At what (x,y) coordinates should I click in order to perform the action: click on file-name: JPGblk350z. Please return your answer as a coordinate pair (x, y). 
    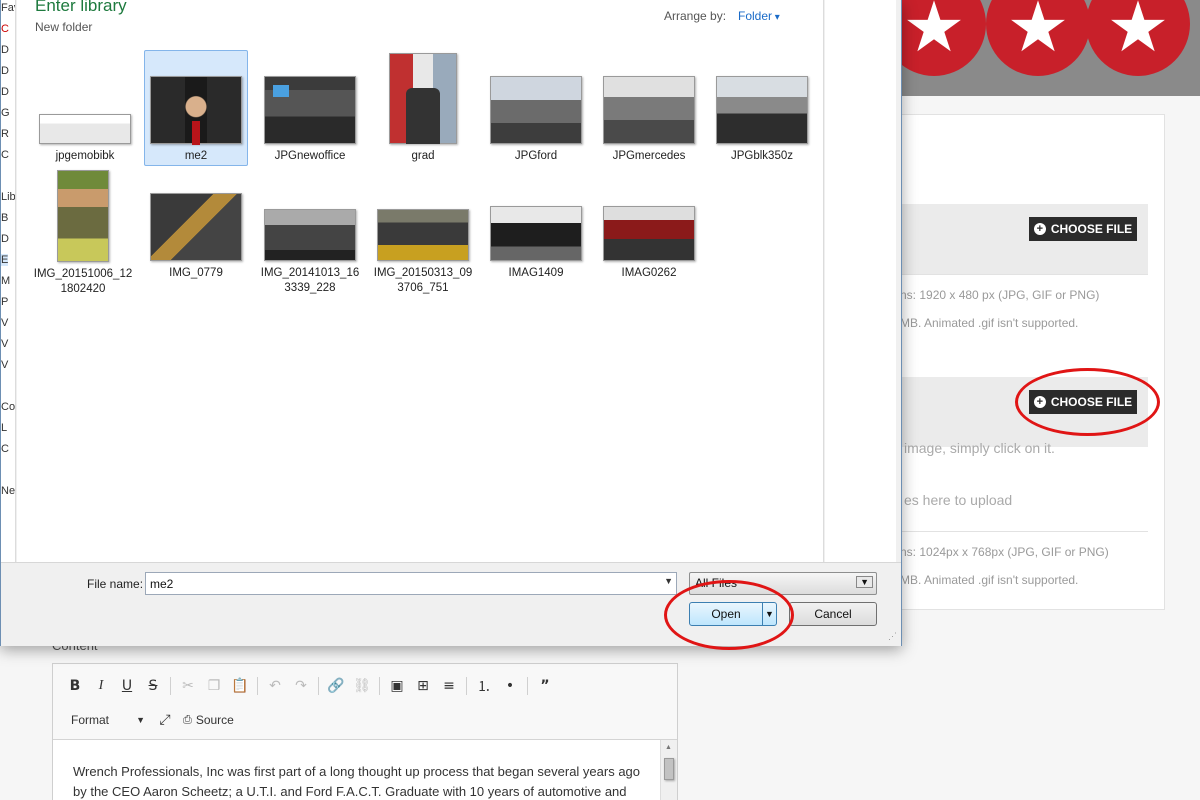
    Looking at the image, I should click on (761, 156).